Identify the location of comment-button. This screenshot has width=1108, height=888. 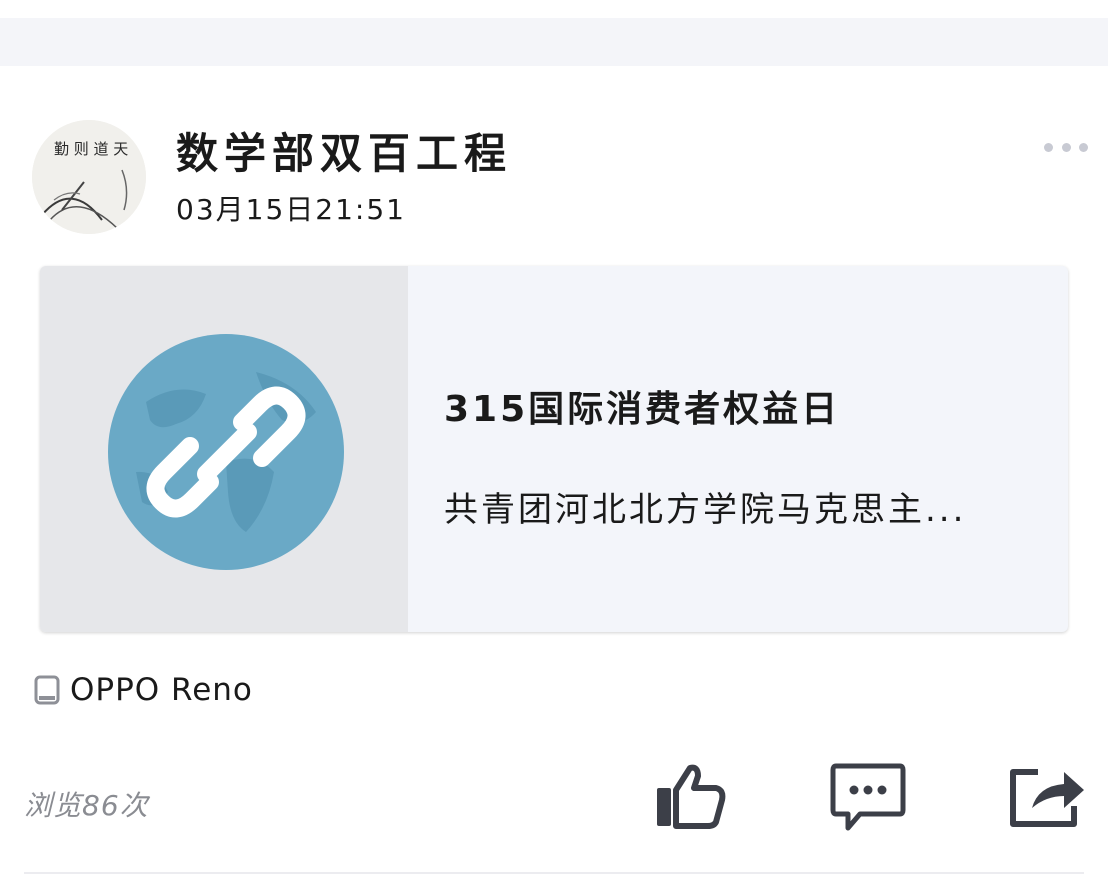
(868, 797).